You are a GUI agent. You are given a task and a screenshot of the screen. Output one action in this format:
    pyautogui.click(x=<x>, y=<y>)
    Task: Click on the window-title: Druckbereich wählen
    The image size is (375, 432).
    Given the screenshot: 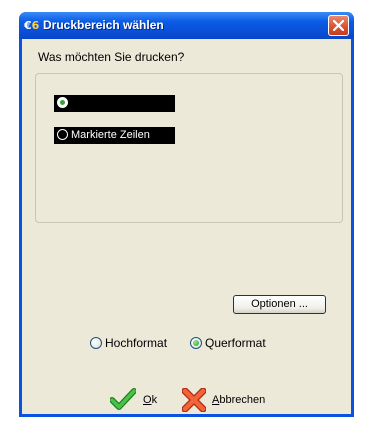 What is the action you would take?
    pyautogui.click(x=103, y=25)
    